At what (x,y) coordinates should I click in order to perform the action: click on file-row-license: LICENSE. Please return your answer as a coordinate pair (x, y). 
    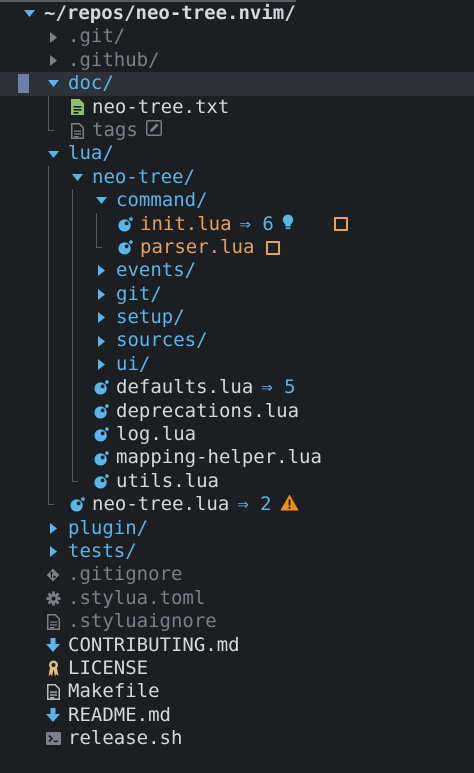
    Looking at the image, I should click on (237, 668).